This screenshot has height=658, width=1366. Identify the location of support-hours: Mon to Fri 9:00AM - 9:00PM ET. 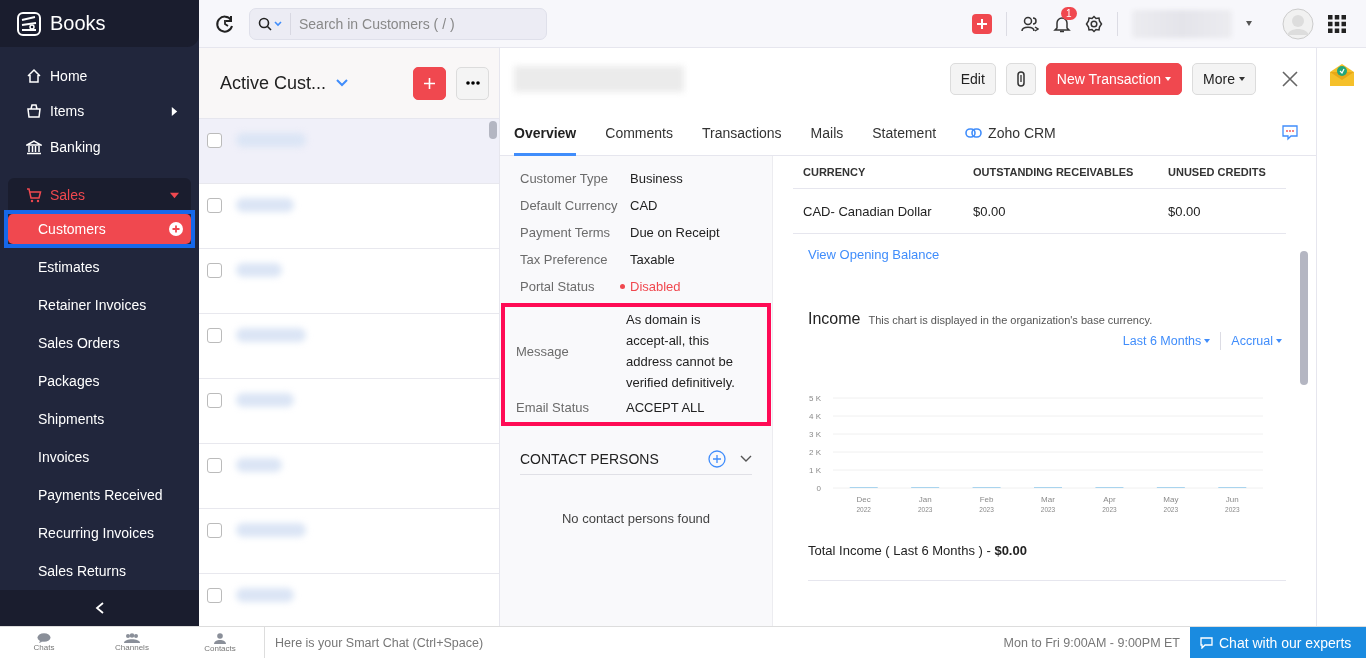
(1092, 642).